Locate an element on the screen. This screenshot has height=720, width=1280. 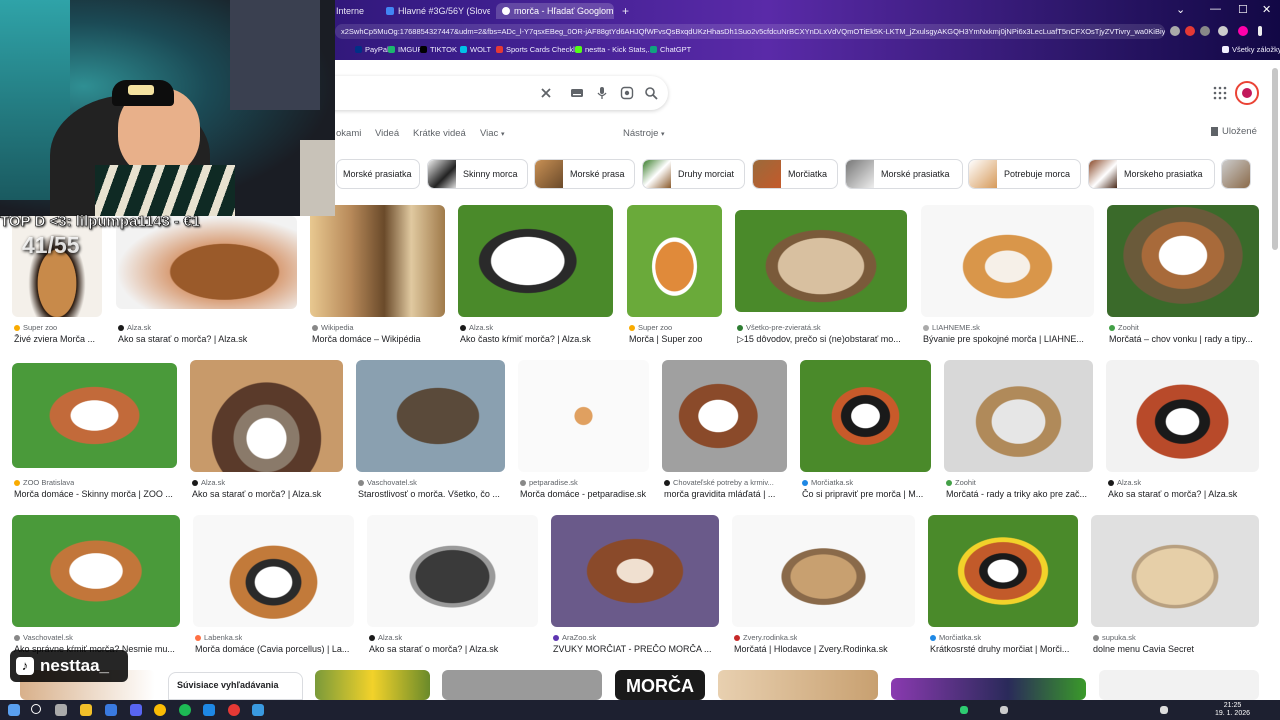
close-window-icon: ✕ is located at coordinates (1266, 9).